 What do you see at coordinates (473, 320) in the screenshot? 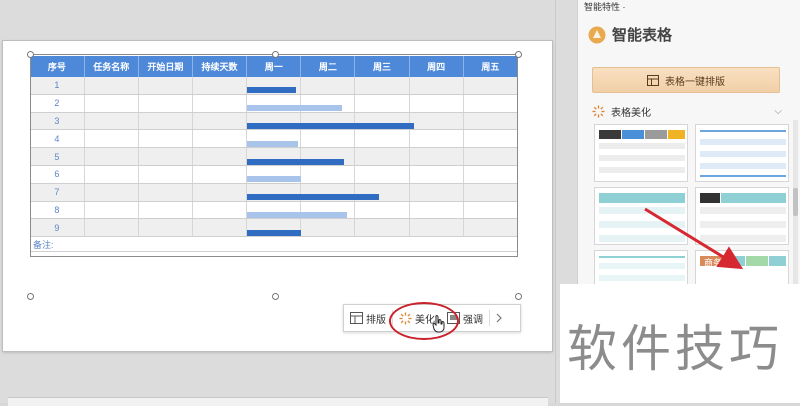
I see `emphasize-label: 强调` at bounding box center [473, 320].